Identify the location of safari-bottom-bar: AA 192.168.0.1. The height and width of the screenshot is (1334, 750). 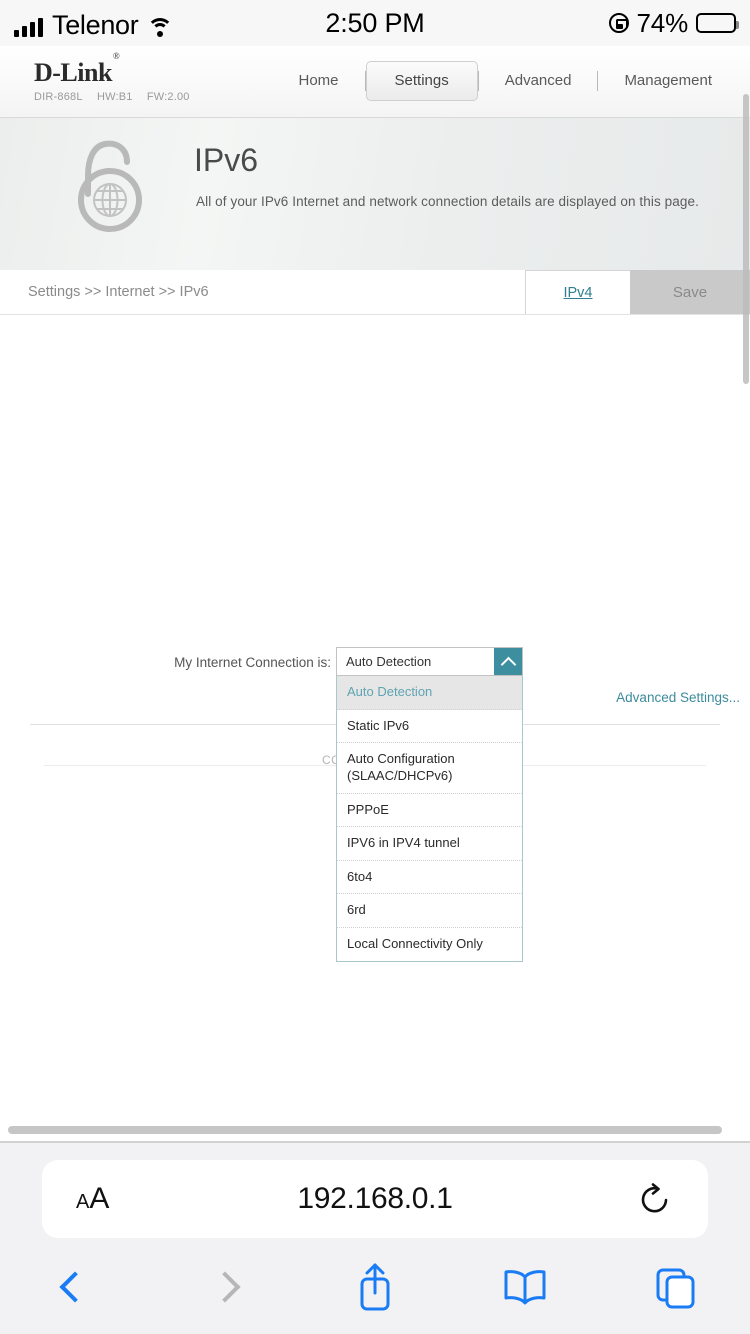
(375, 1238).